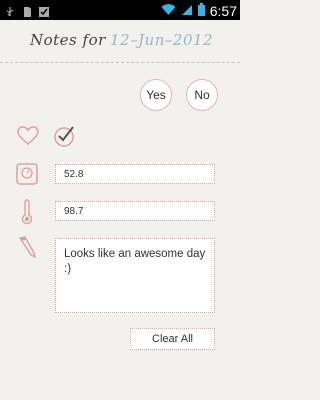 Image resolution: width=320 pixels, height=400 pixels. I want to click on thermometer-icon, so click(27, 214).